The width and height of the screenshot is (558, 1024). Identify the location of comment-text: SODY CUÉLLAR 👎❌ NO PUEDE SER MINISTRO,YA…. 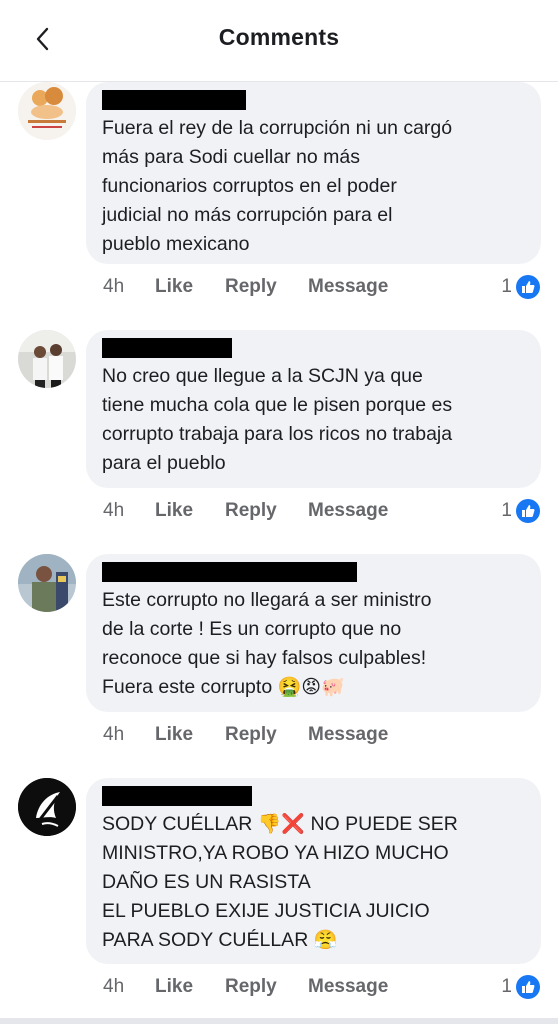
(314, 882).